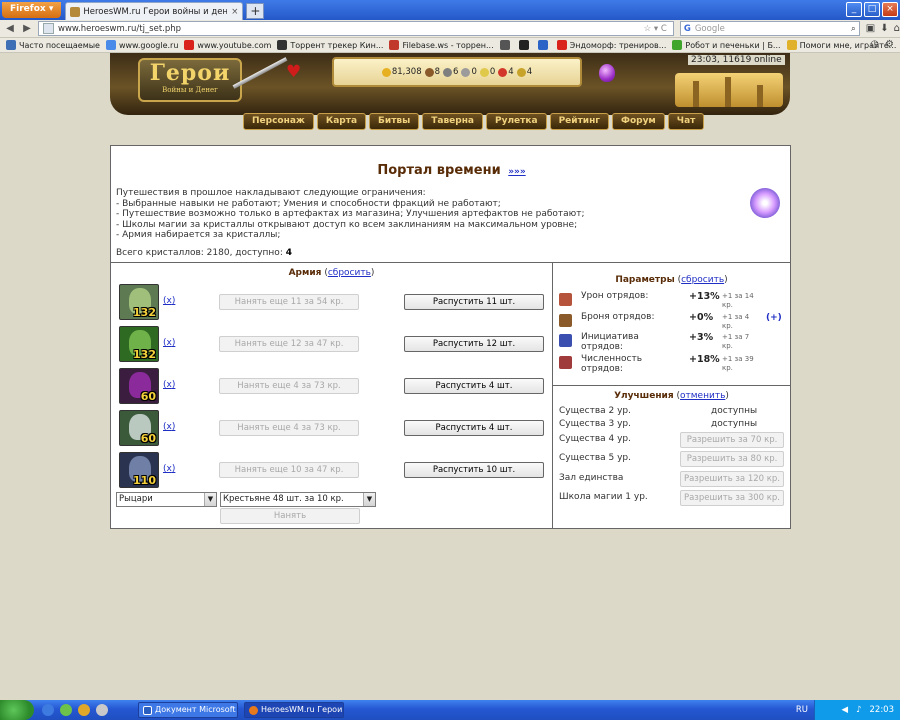 The height and width of the screenshot is (720, 900). What do you see at coordinates (289, 344) in the screenshot?
I see `hire-more-button: Нанять еще 12 за 47 кр.` at bounding box center [289, 344].